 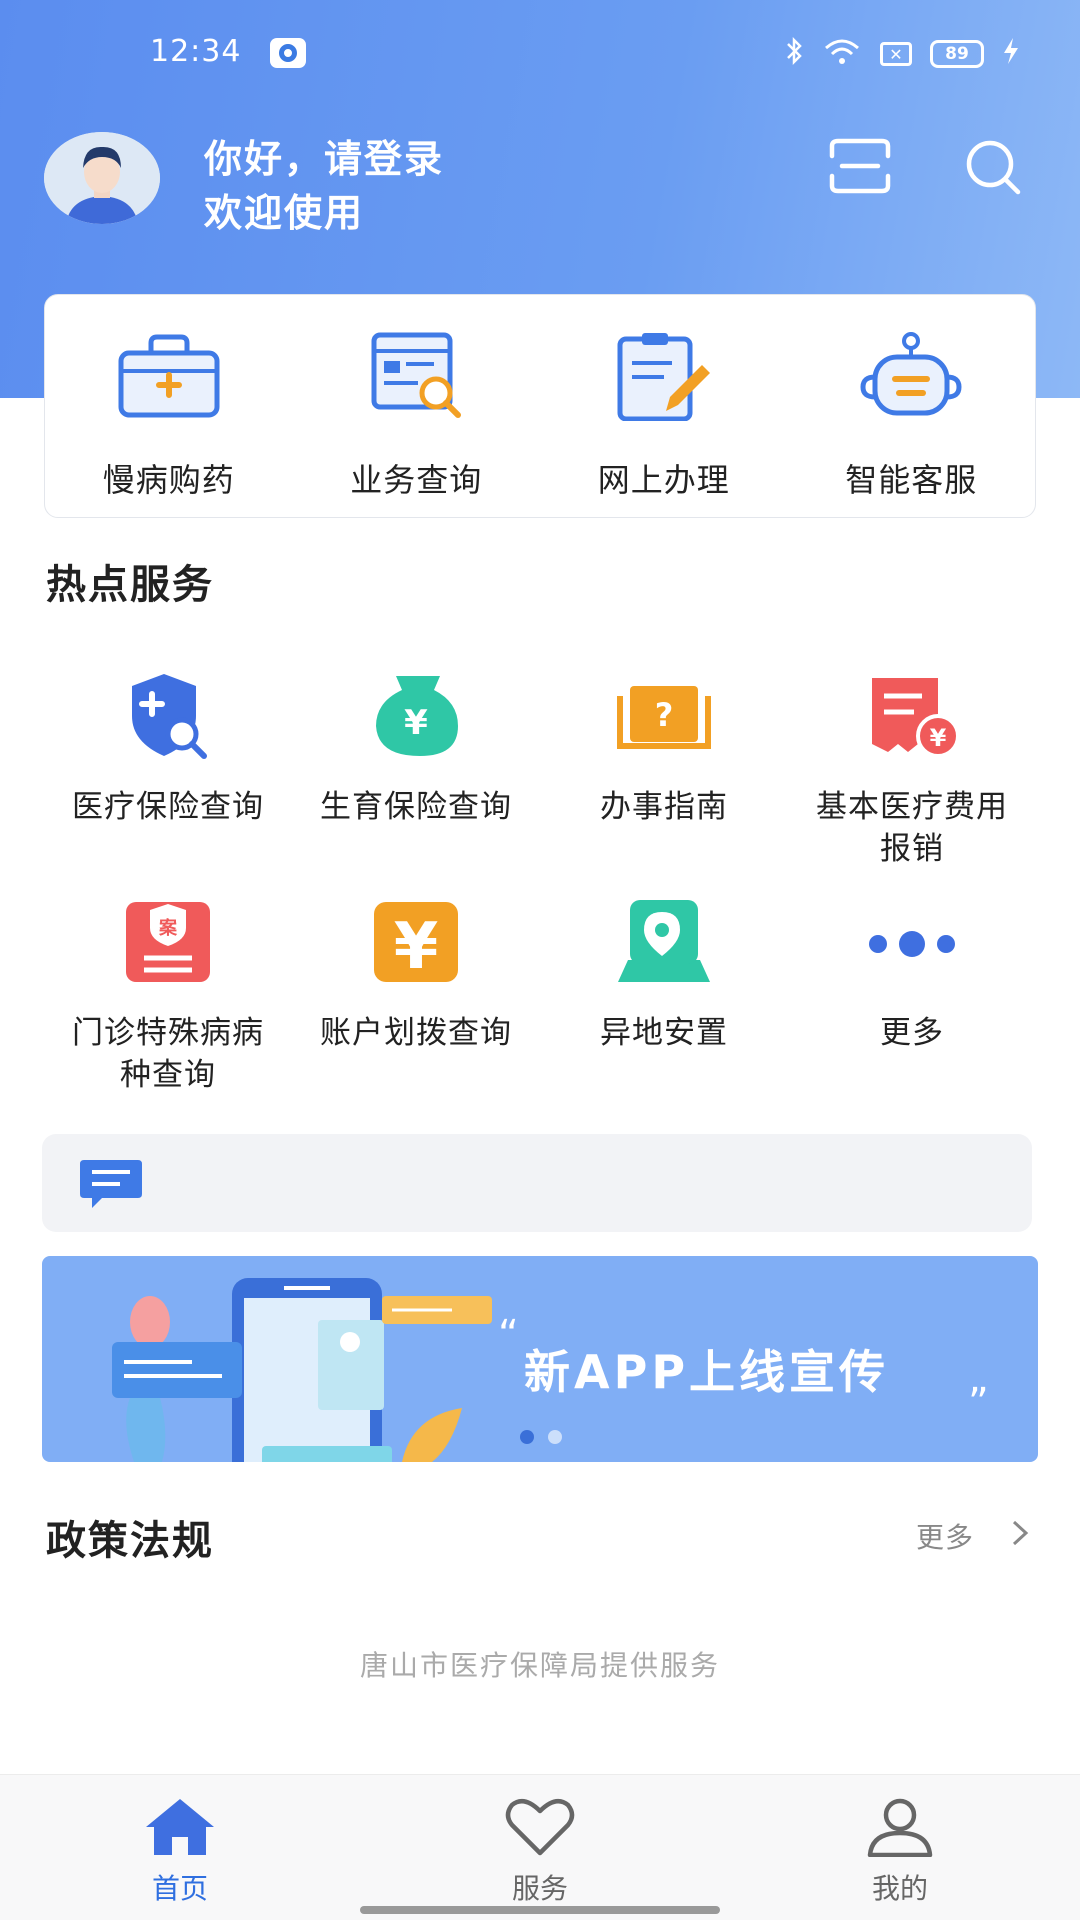 What do you see at coordinates (416, 378) in the screenshot?
I see `document-search-icon` at bounding box center [416, 378].